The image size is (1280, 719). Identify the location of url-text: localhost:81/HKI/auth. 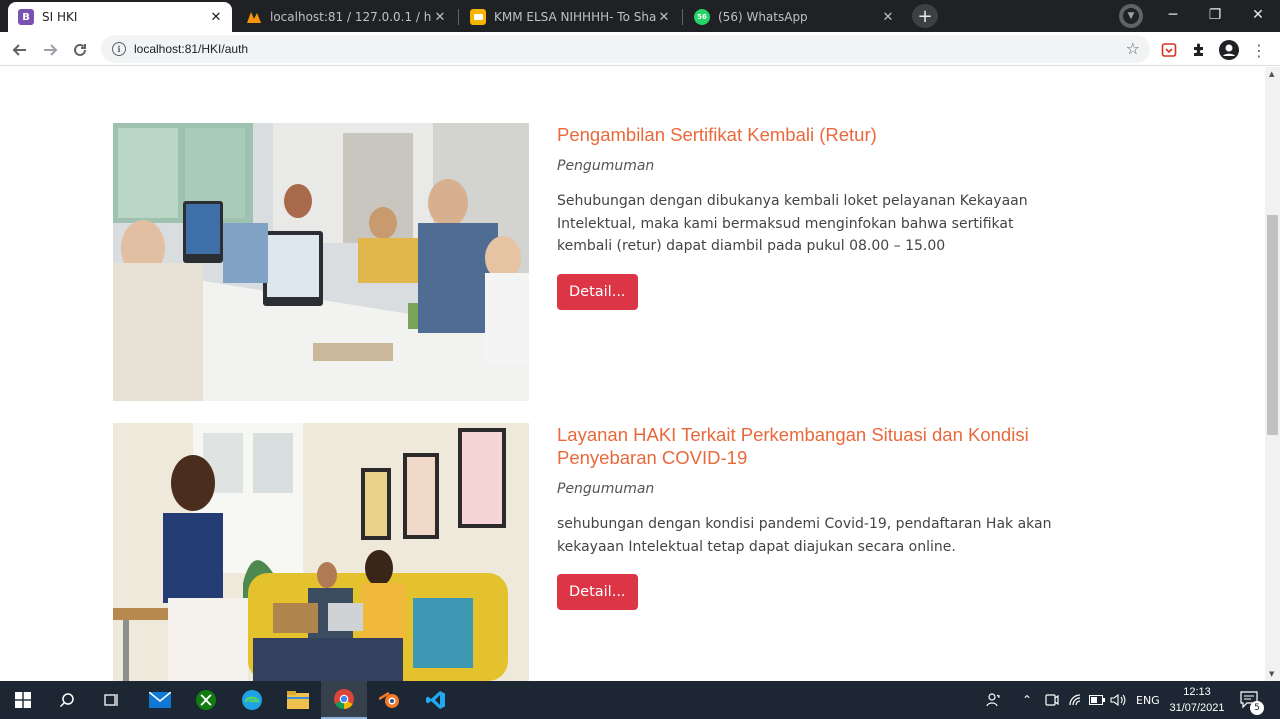
(191, 49).